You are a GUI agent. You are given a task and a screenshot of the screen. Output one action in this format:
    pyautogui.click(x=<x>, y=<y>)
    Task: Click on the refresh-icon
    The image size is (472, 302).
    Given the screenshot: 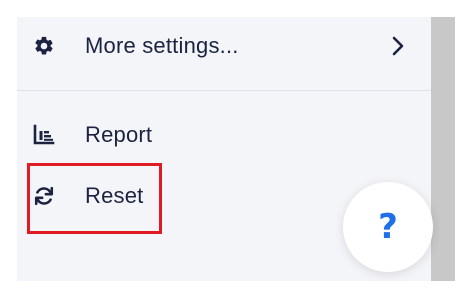 What is the action you would take?
    pyautogui.click(x=44, y=196)
    